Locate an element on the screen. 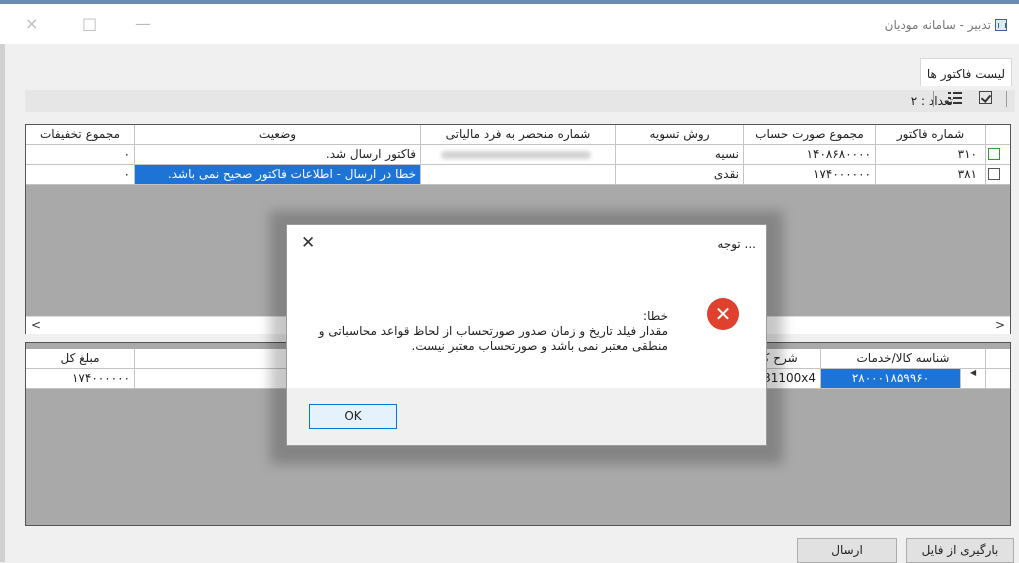  header-tax-id: شماره منحصر به فرد مالیاتی is located at coordinates (518, 135).